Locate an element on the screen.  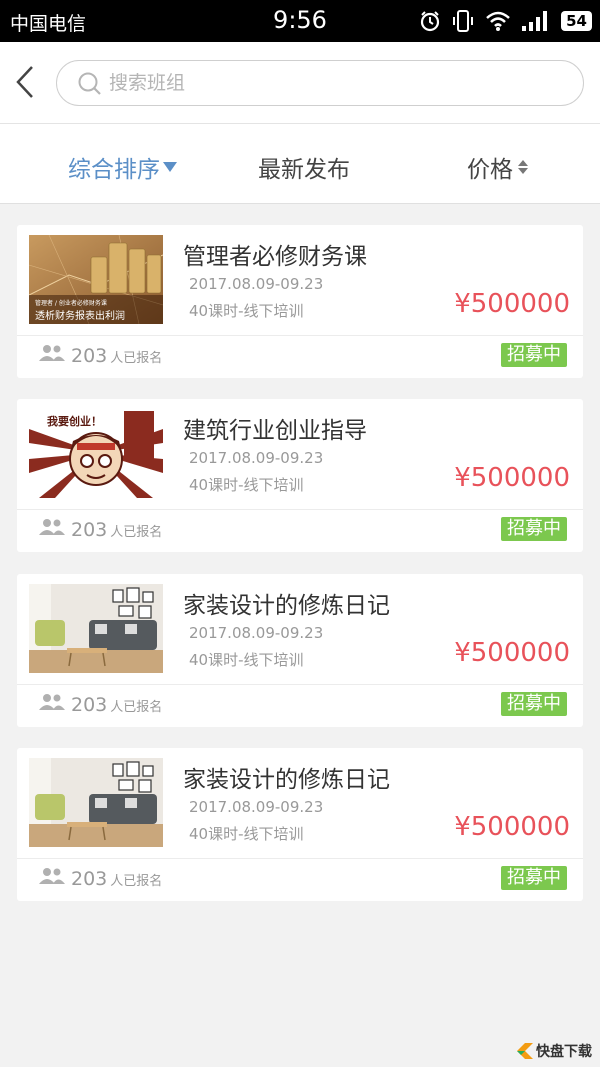
search-header is located at coordinates (300, 83).